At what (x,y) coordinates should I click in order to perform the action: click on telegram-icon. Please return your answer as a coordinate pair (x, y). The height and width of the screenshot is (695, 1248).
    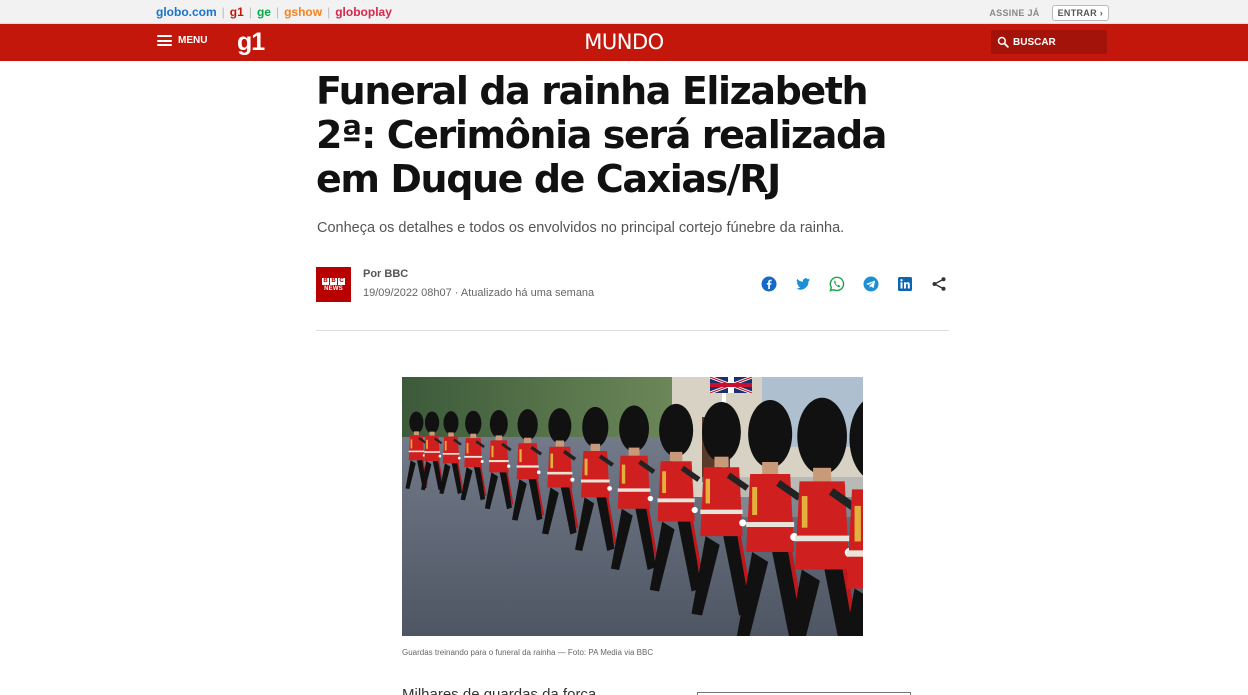
    Looking at the image, I should click on (871, 284).